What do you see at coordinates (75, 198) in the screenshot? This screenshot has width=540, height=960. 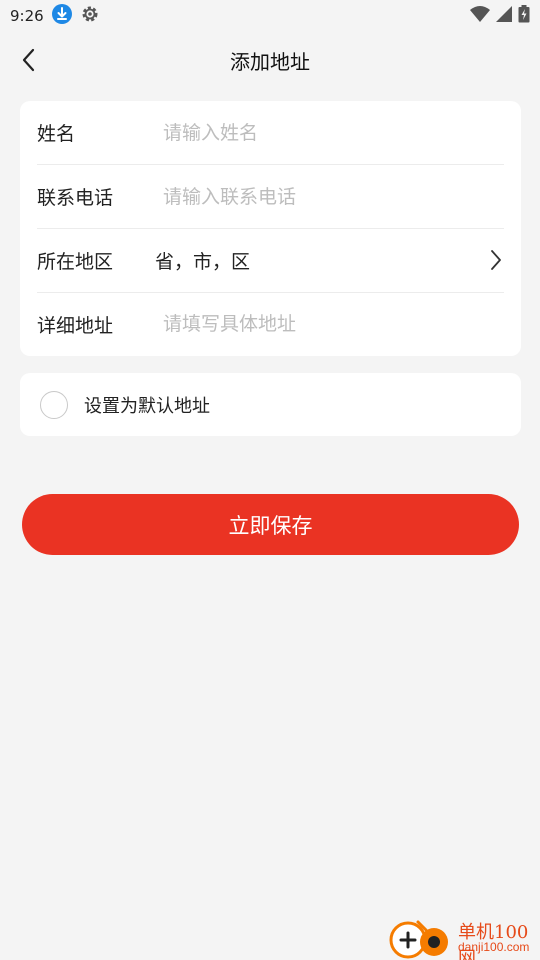 I see `phone-label: 联系电话` at bounding box center [75, 198].